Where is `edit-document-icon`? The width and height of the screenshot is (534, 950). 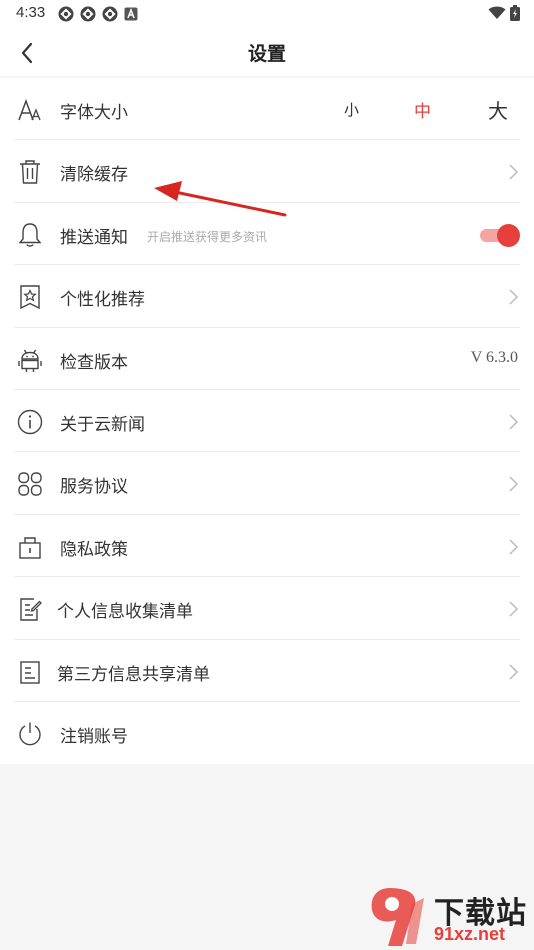
edit-document-icon is located at coordinates (30, 609).